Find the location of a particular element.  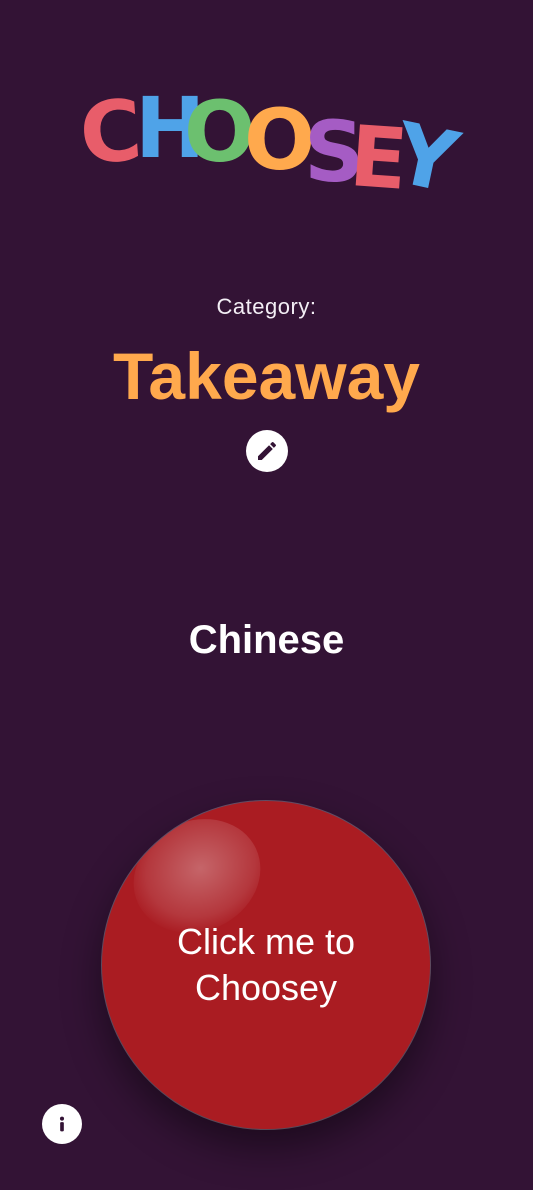

pencil-icon is located at coordinates (267, 450).